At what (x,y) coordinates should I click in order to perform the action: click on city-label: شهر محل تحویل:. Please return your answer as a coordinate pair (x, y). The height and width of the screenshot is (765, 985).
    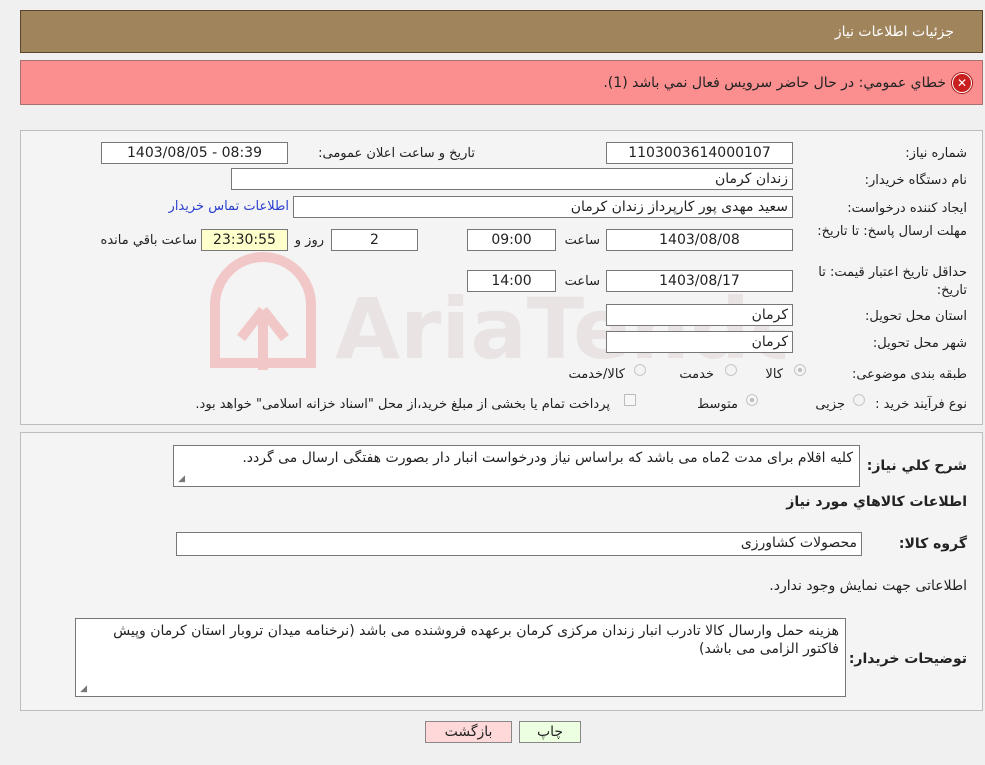
    Looking at the image, I should click on (919, 343).